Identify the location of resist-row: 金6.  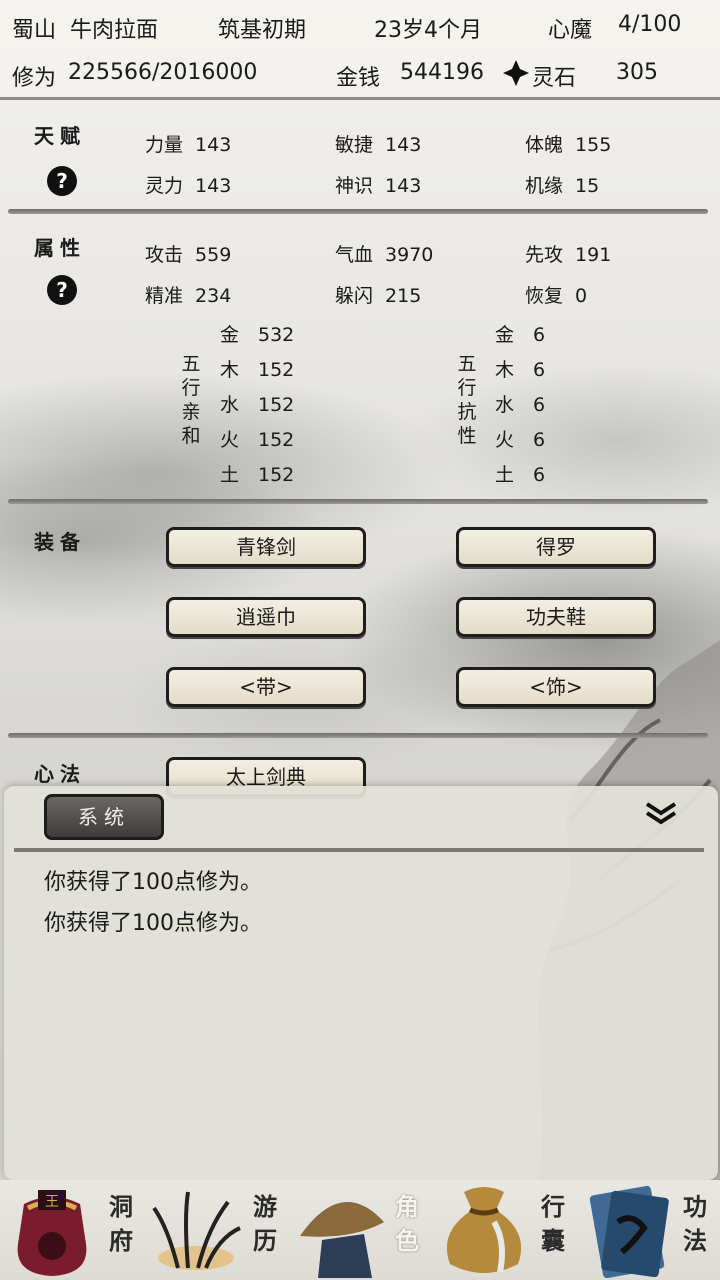
(520, 335).